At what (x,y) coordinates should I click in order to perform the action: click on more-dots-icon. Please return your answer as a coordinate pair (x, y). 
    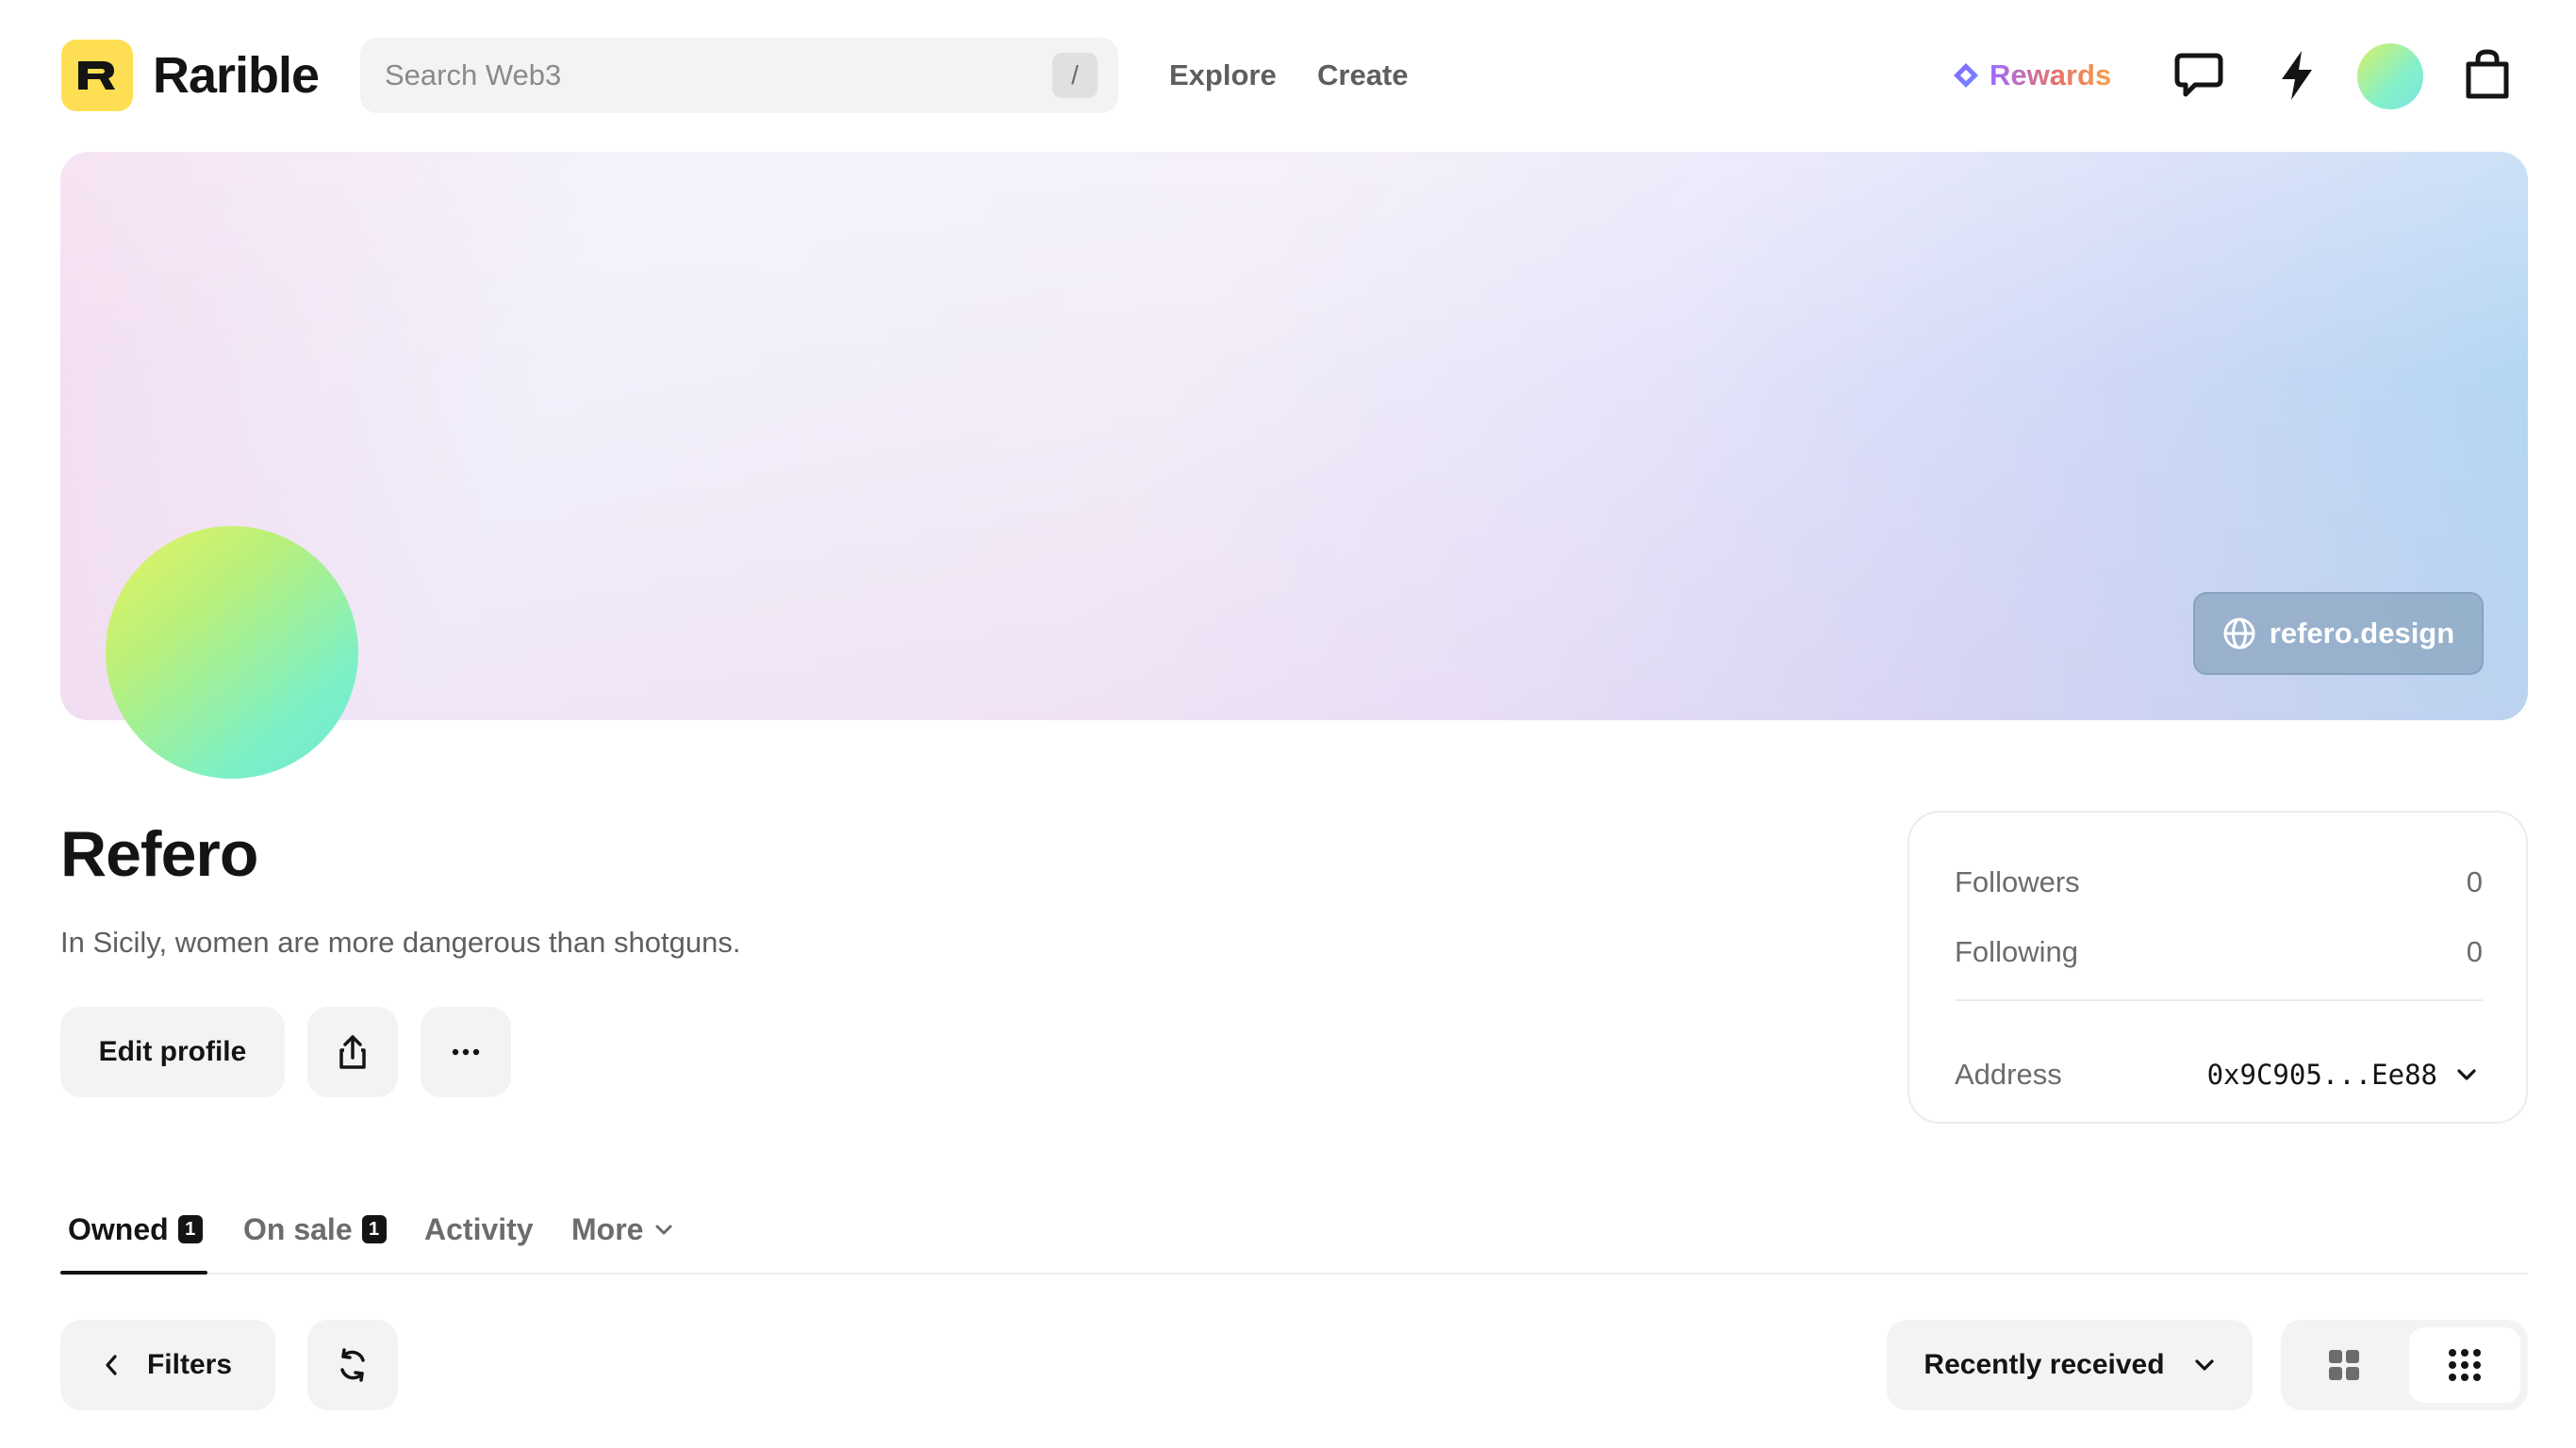
    Looking at the image, I should click on (466, 1052).